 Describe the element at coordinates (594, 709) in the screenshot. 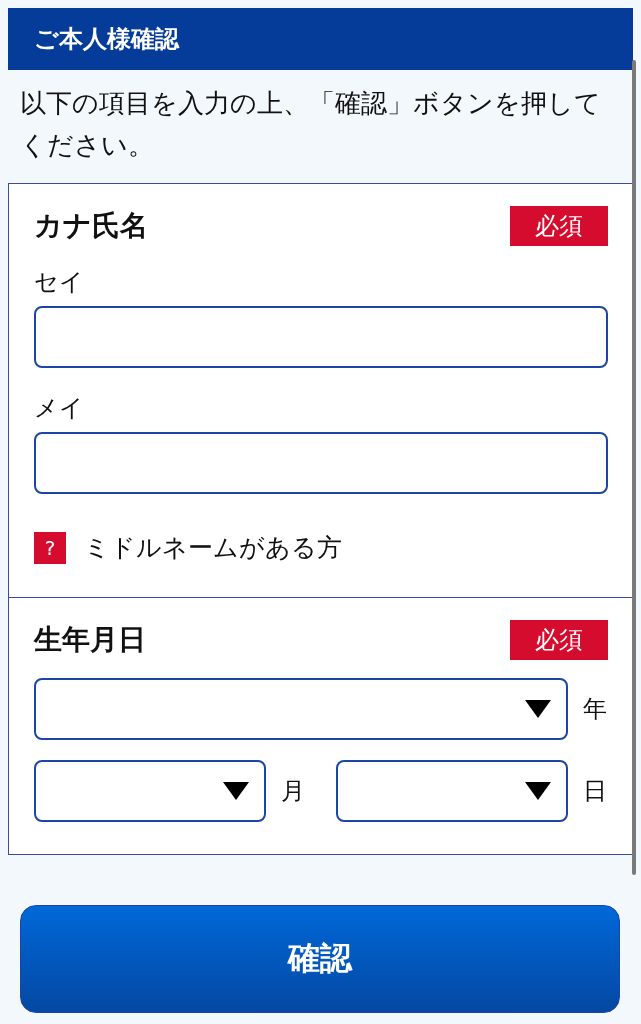

I see `date-unit-label: 年` at that location.